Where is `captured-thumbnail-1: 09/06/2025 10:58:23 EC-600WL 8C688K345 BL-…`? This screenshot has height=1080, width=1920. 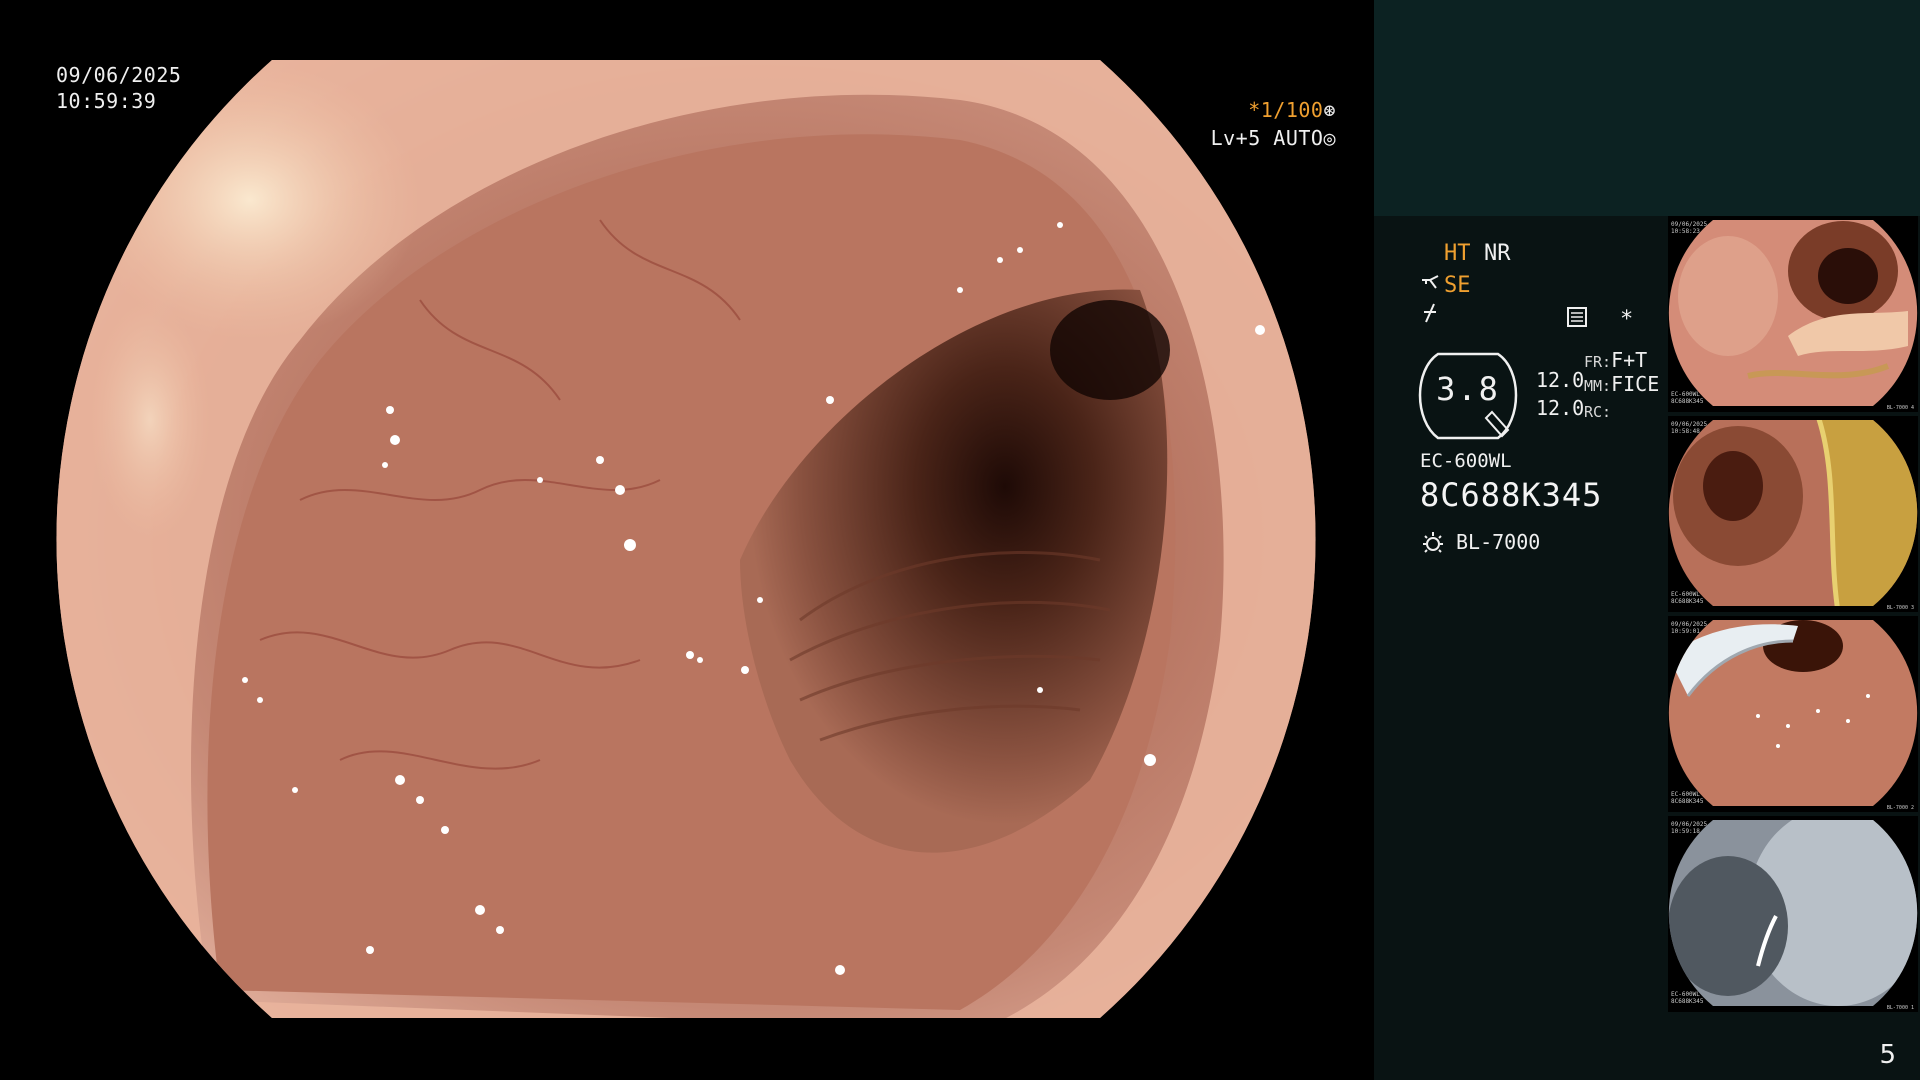 captured-thumbnail-1: 09/06/2025 10:58:23 EC-600WL 8C688K345 BL-… is located at coordinates (1793, 314).